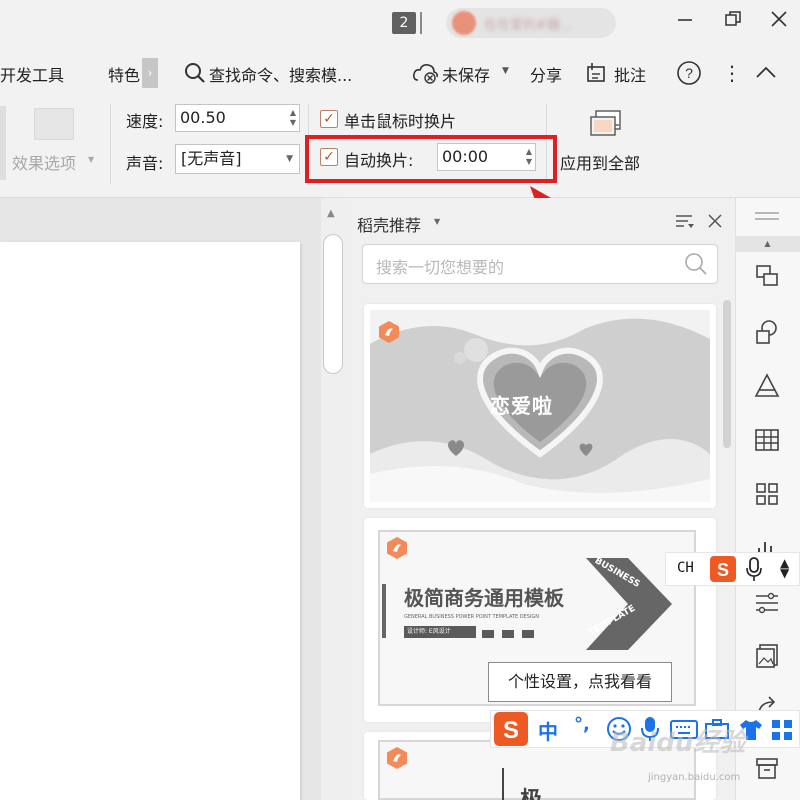 The image size is (800, 800). Describe the element at coordinates (425, 75) in the screenshot. I see `cloud-unsaved-icon` at that location.